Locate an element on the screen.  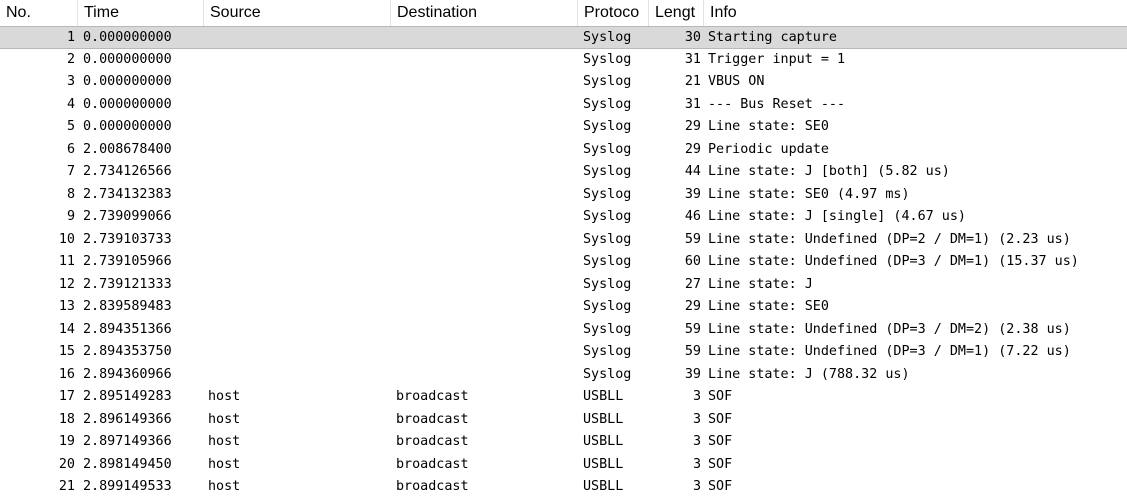
packet-row: 13 2.839589483 Syslog 29 Line state: SE0 is located at coordinates (563, 307).